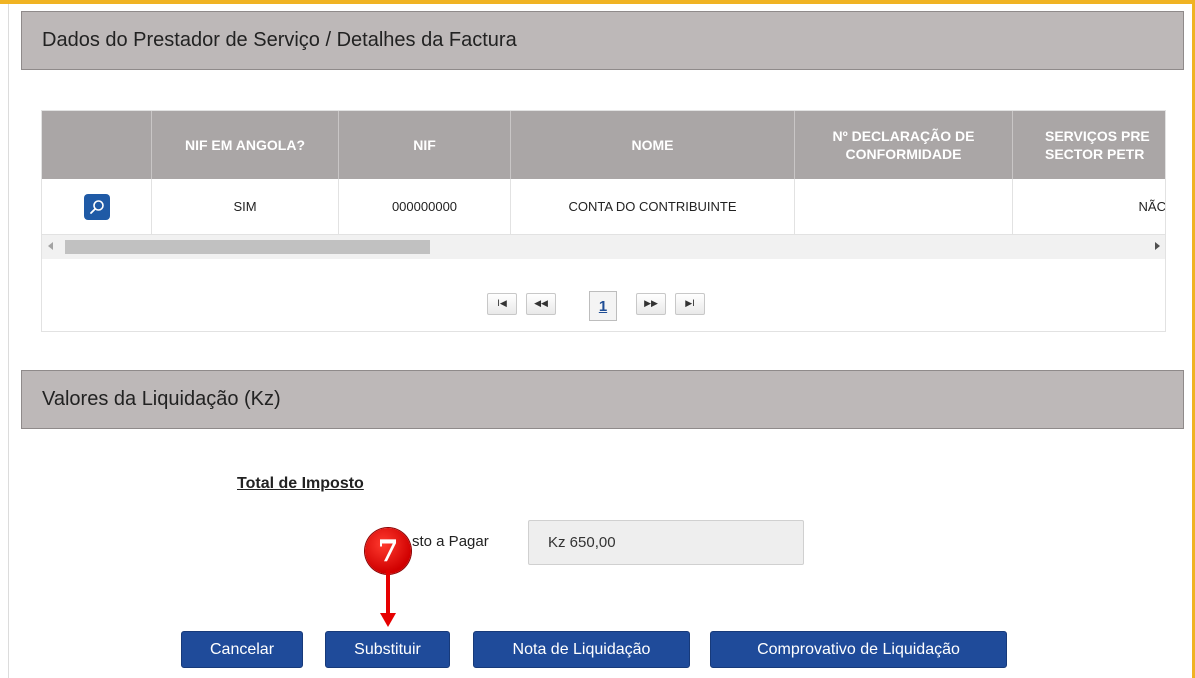 The height and width of the screenshot is (678, 1195). I want to click on column-header-nif: NIF, so click(424, 145).